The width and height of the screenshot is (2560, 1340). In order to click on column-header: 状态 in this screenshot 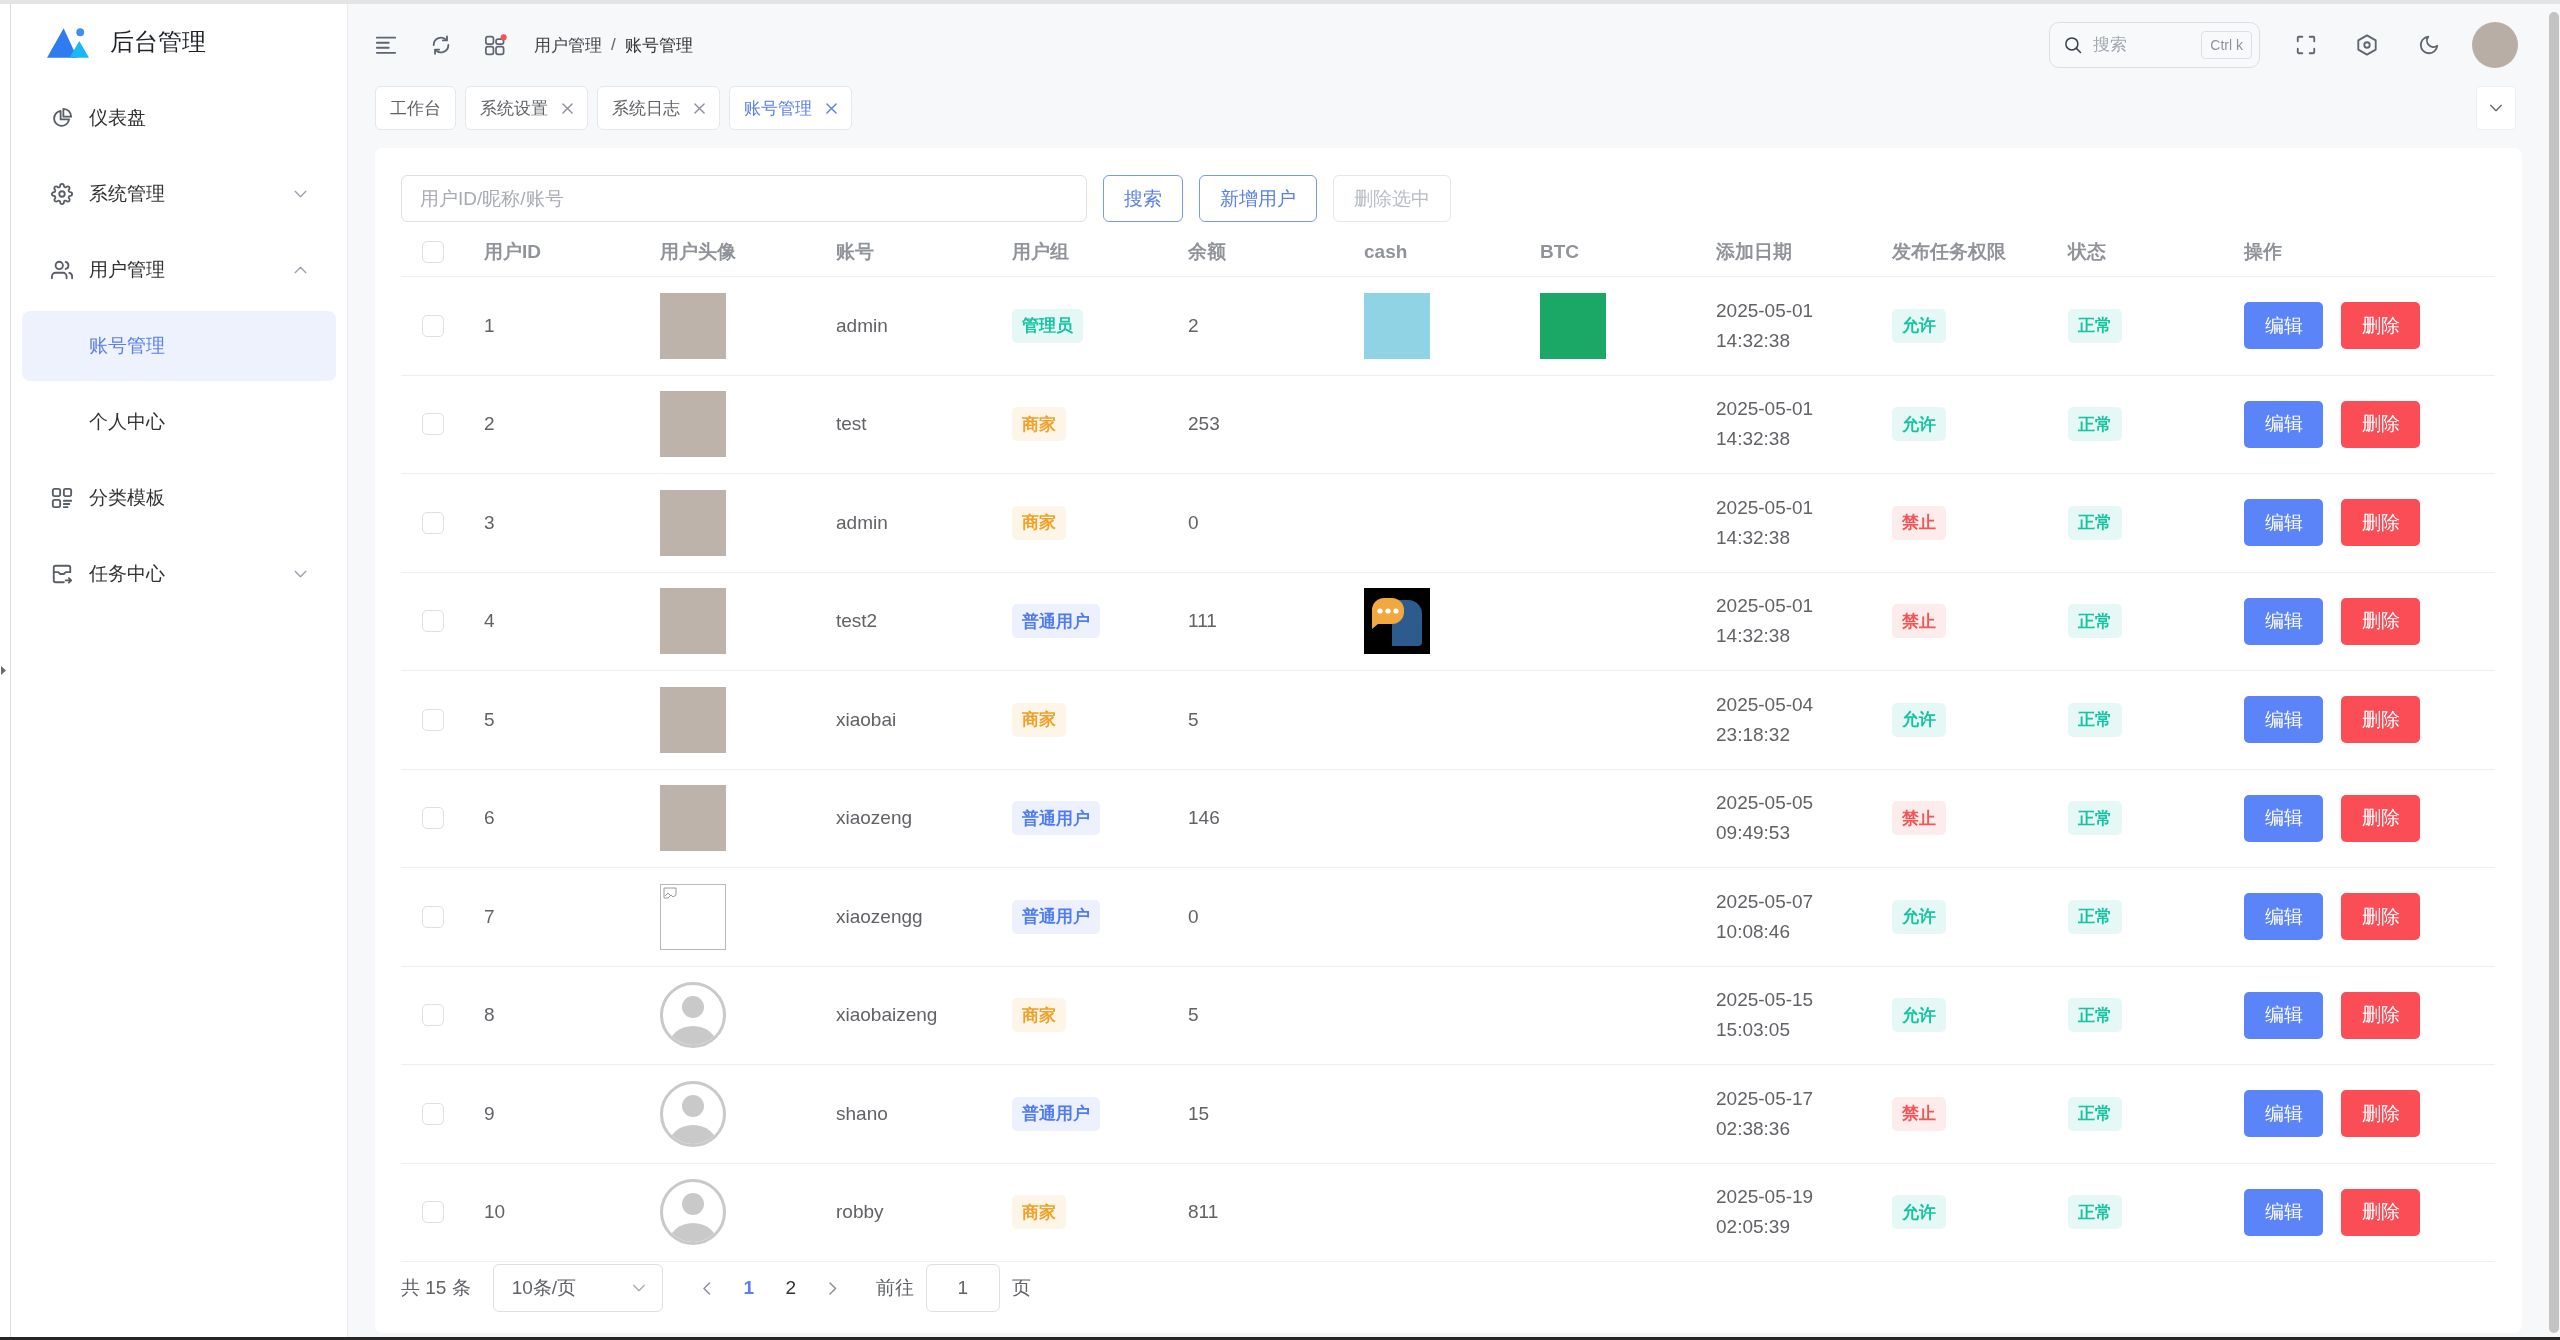, I will do `click(2087, 251)`.